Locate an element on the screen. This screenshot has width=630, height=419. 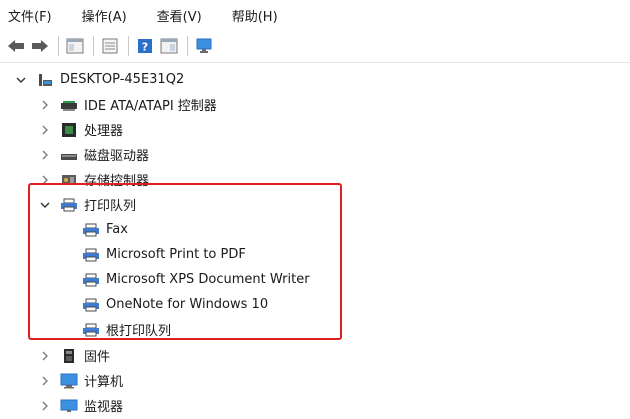
tree-item-storage-controller: 存储控制器 is located at coordinates (93, 179).